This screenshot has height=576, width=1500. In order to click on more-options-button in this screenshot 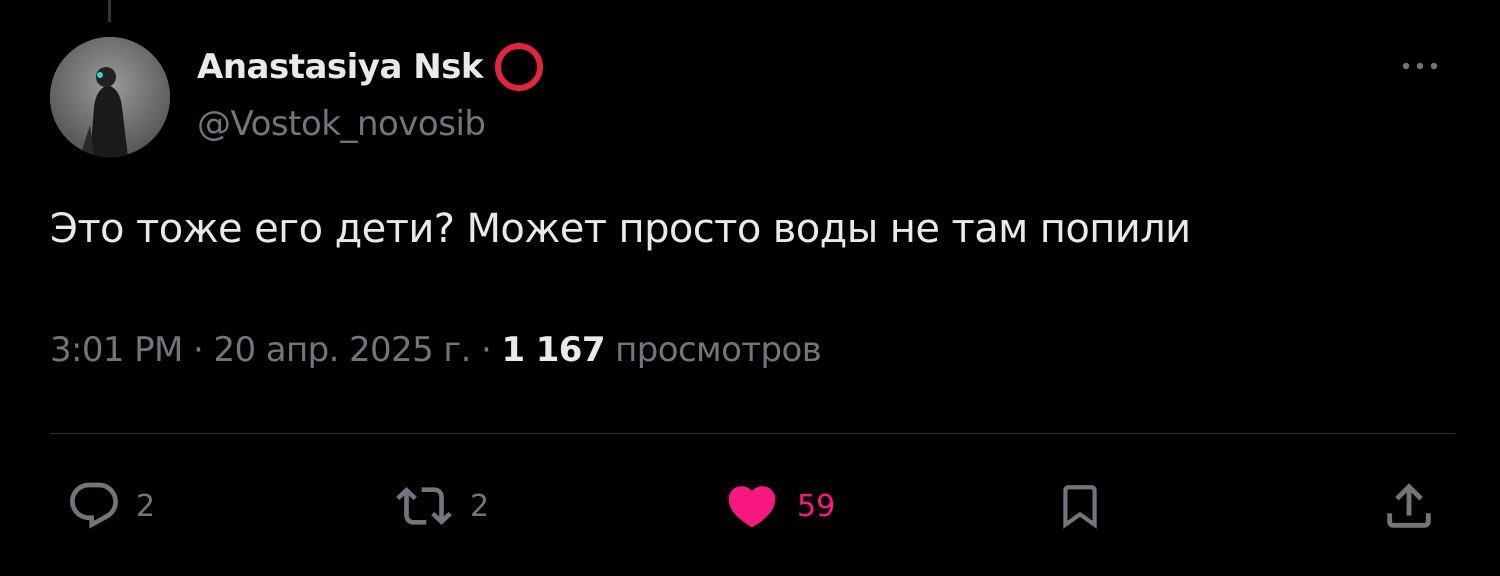, I will do `click(1420, 66)`.